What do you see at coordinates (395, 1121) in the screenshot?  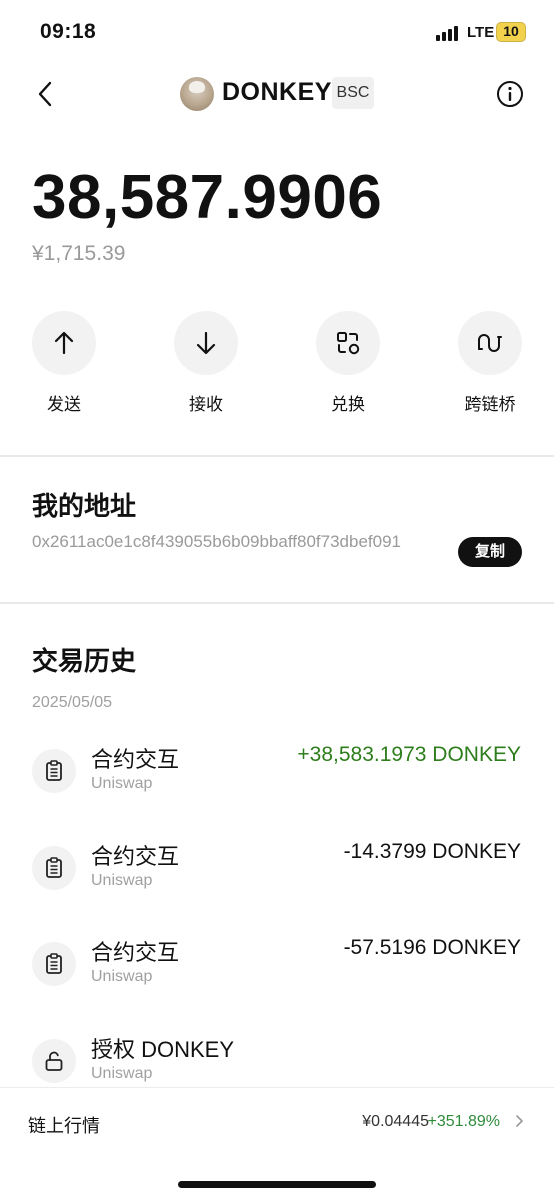 I see `market-price: ¥0.04445` at bounding box center [395, 1121].